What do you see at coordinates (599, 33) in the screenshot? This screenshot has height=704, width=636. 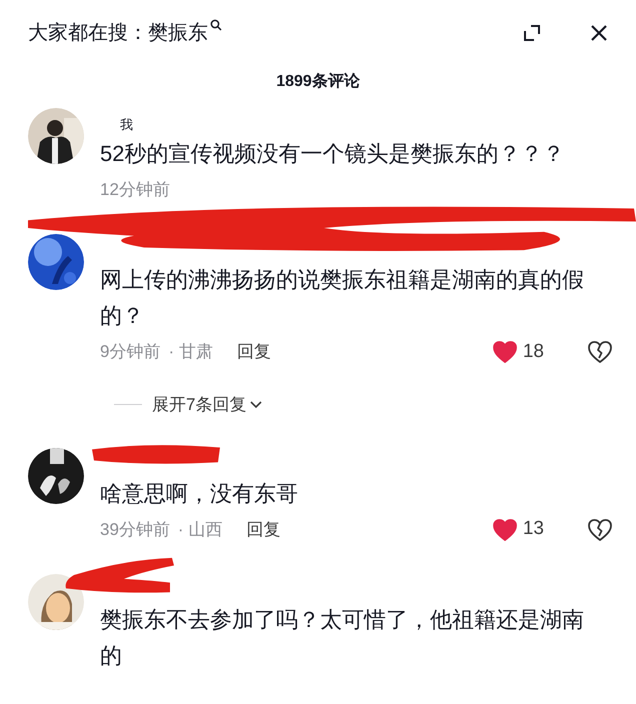 I see `close-icon` at bounding box center [599, 33].